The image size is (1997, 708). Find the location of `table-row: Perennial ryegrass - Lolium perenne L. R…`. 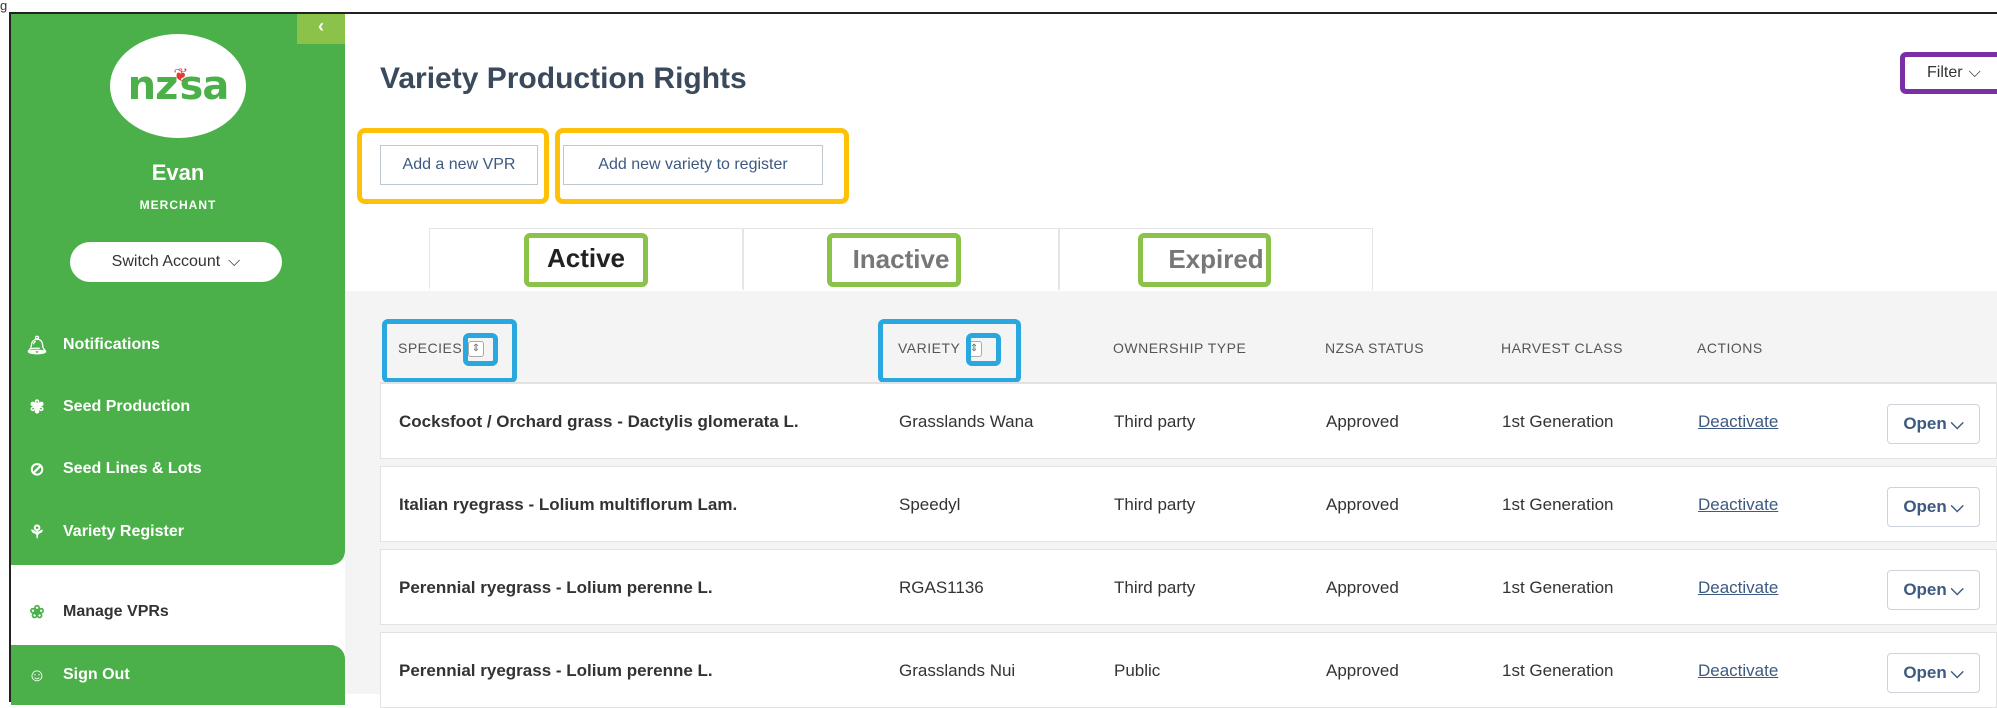

table-row: Perennial ryegrass - Lolium perenne L. R… is located at coordinates (1188, 587).